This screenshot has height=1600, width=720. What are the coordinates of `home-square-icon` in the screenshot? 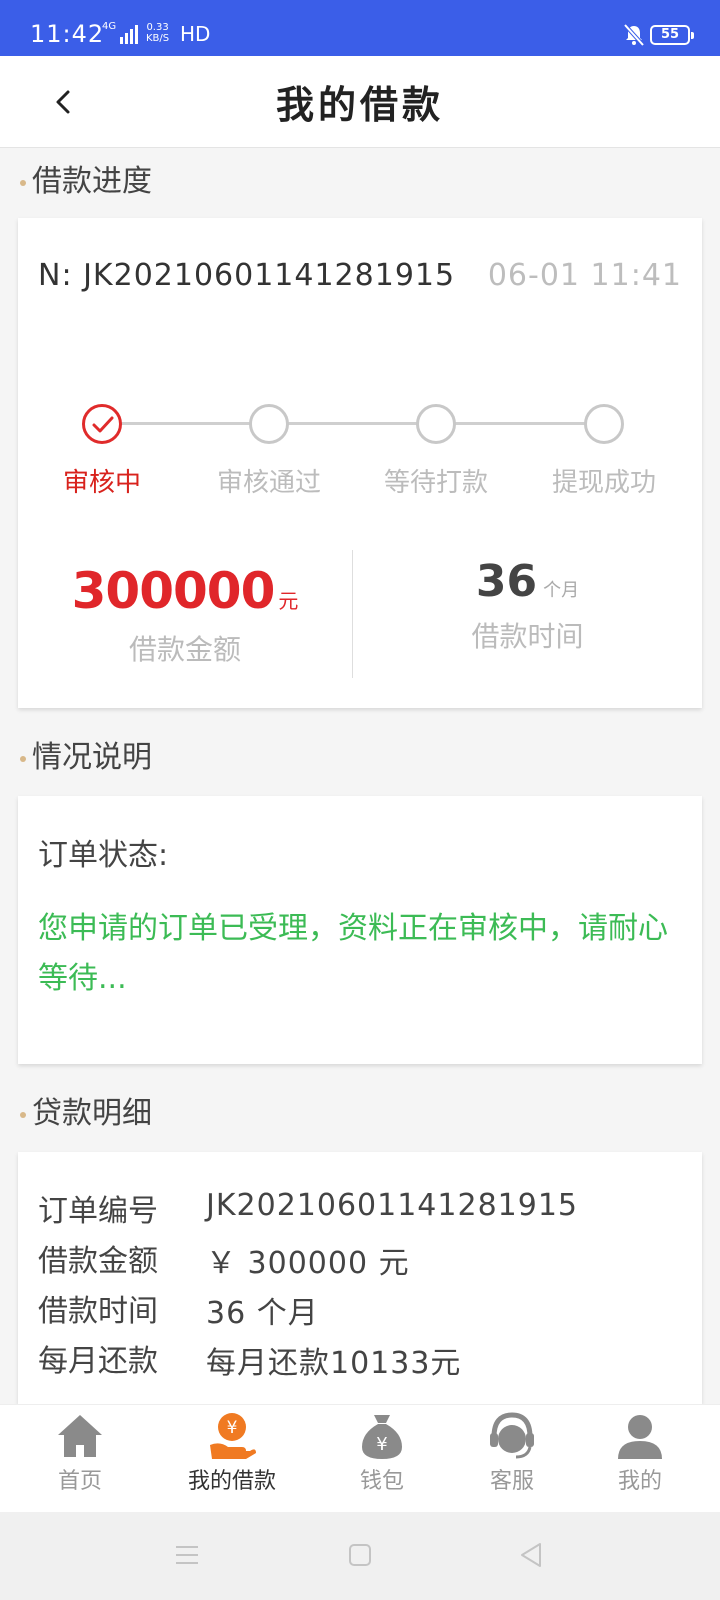 It's located at (360, 1555).